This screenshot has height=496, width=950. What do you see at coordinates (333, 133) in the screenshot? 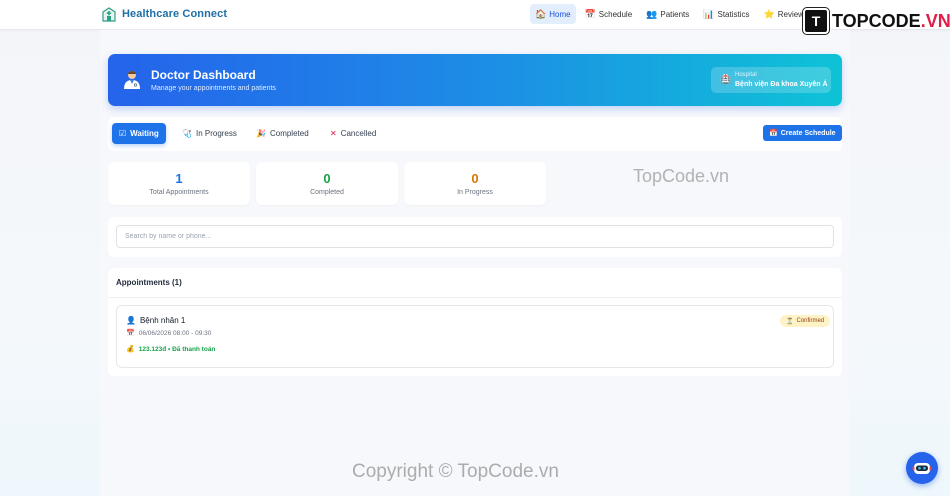
I see `cross-icon: ✕` at bounding box center [333, 133].